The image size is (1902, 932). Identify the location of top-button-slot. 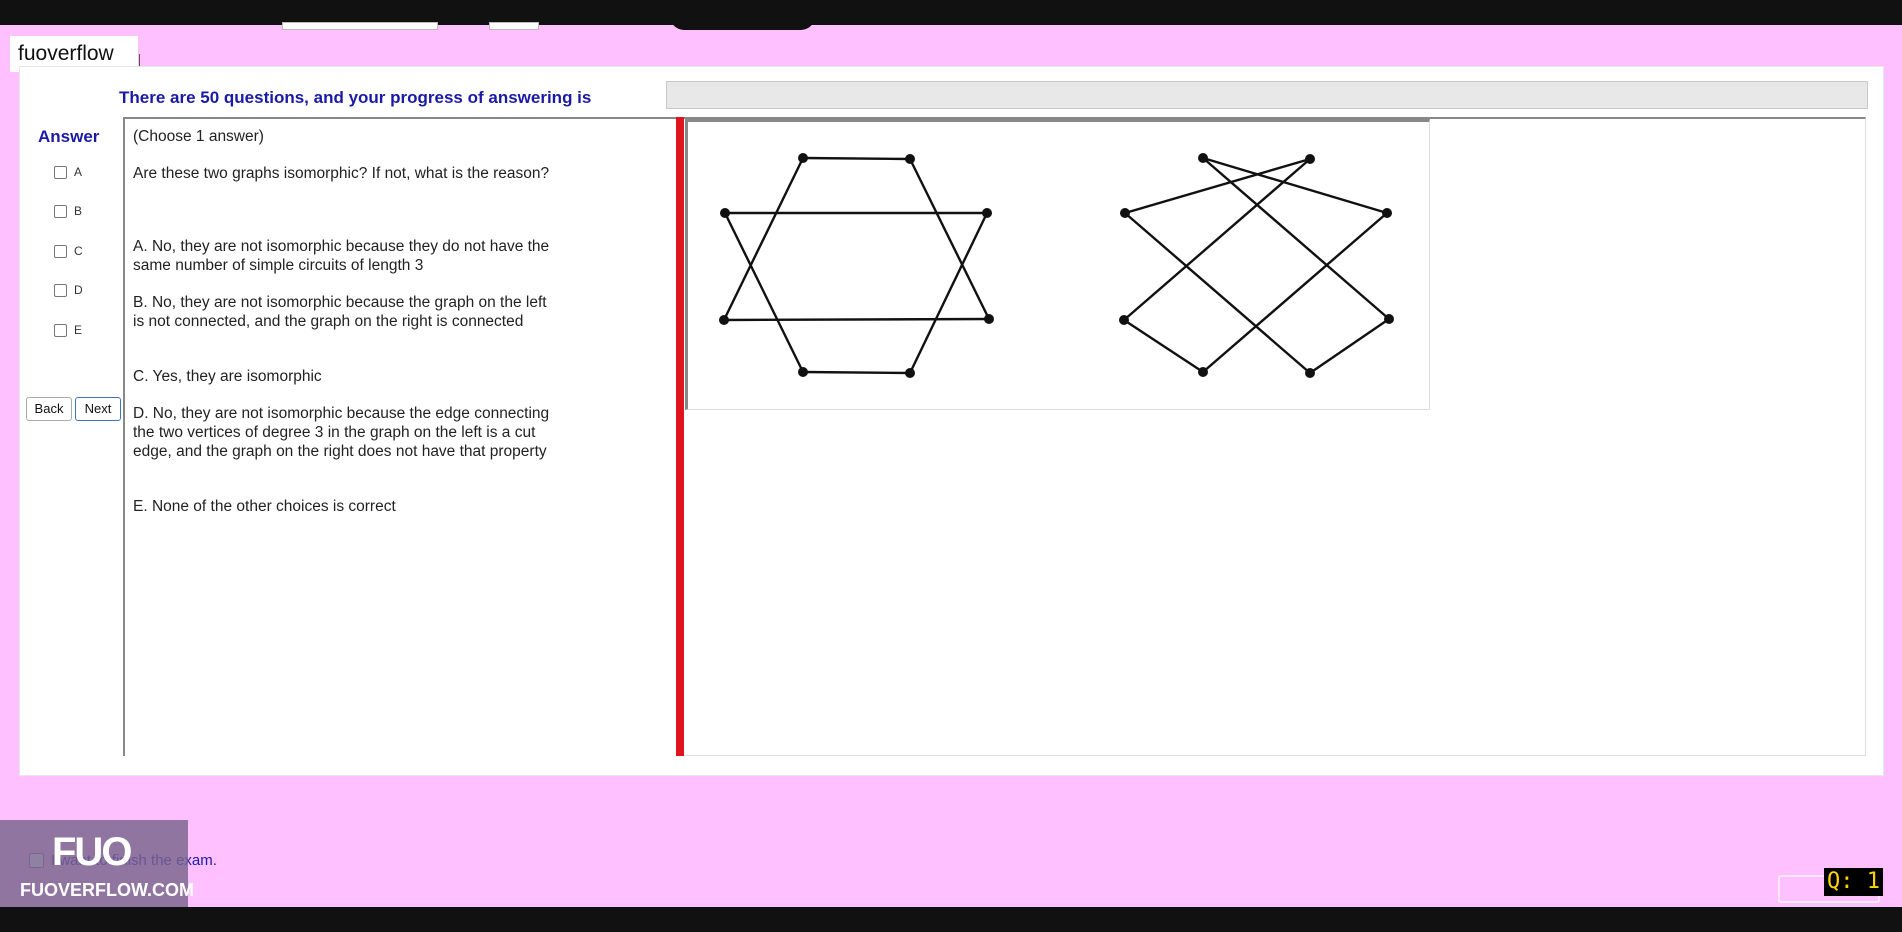
(514, 26).